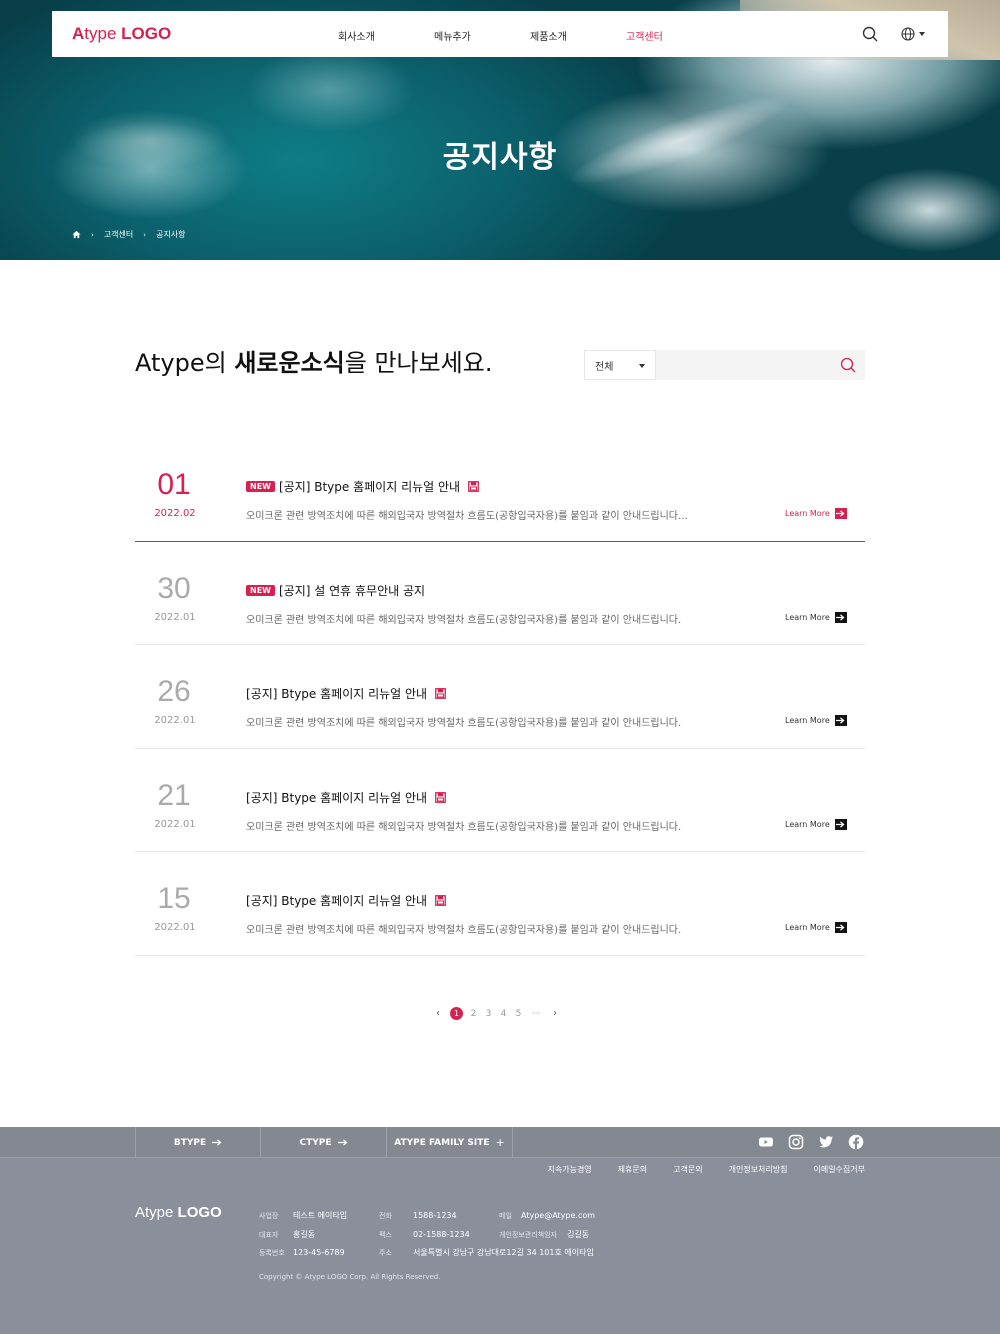 The height and width of the screenshot is (1334, 1000). Describe the element at coordinates (121, 34) in the screenshot. I see `site-logo: Atype LOGO` at that location.